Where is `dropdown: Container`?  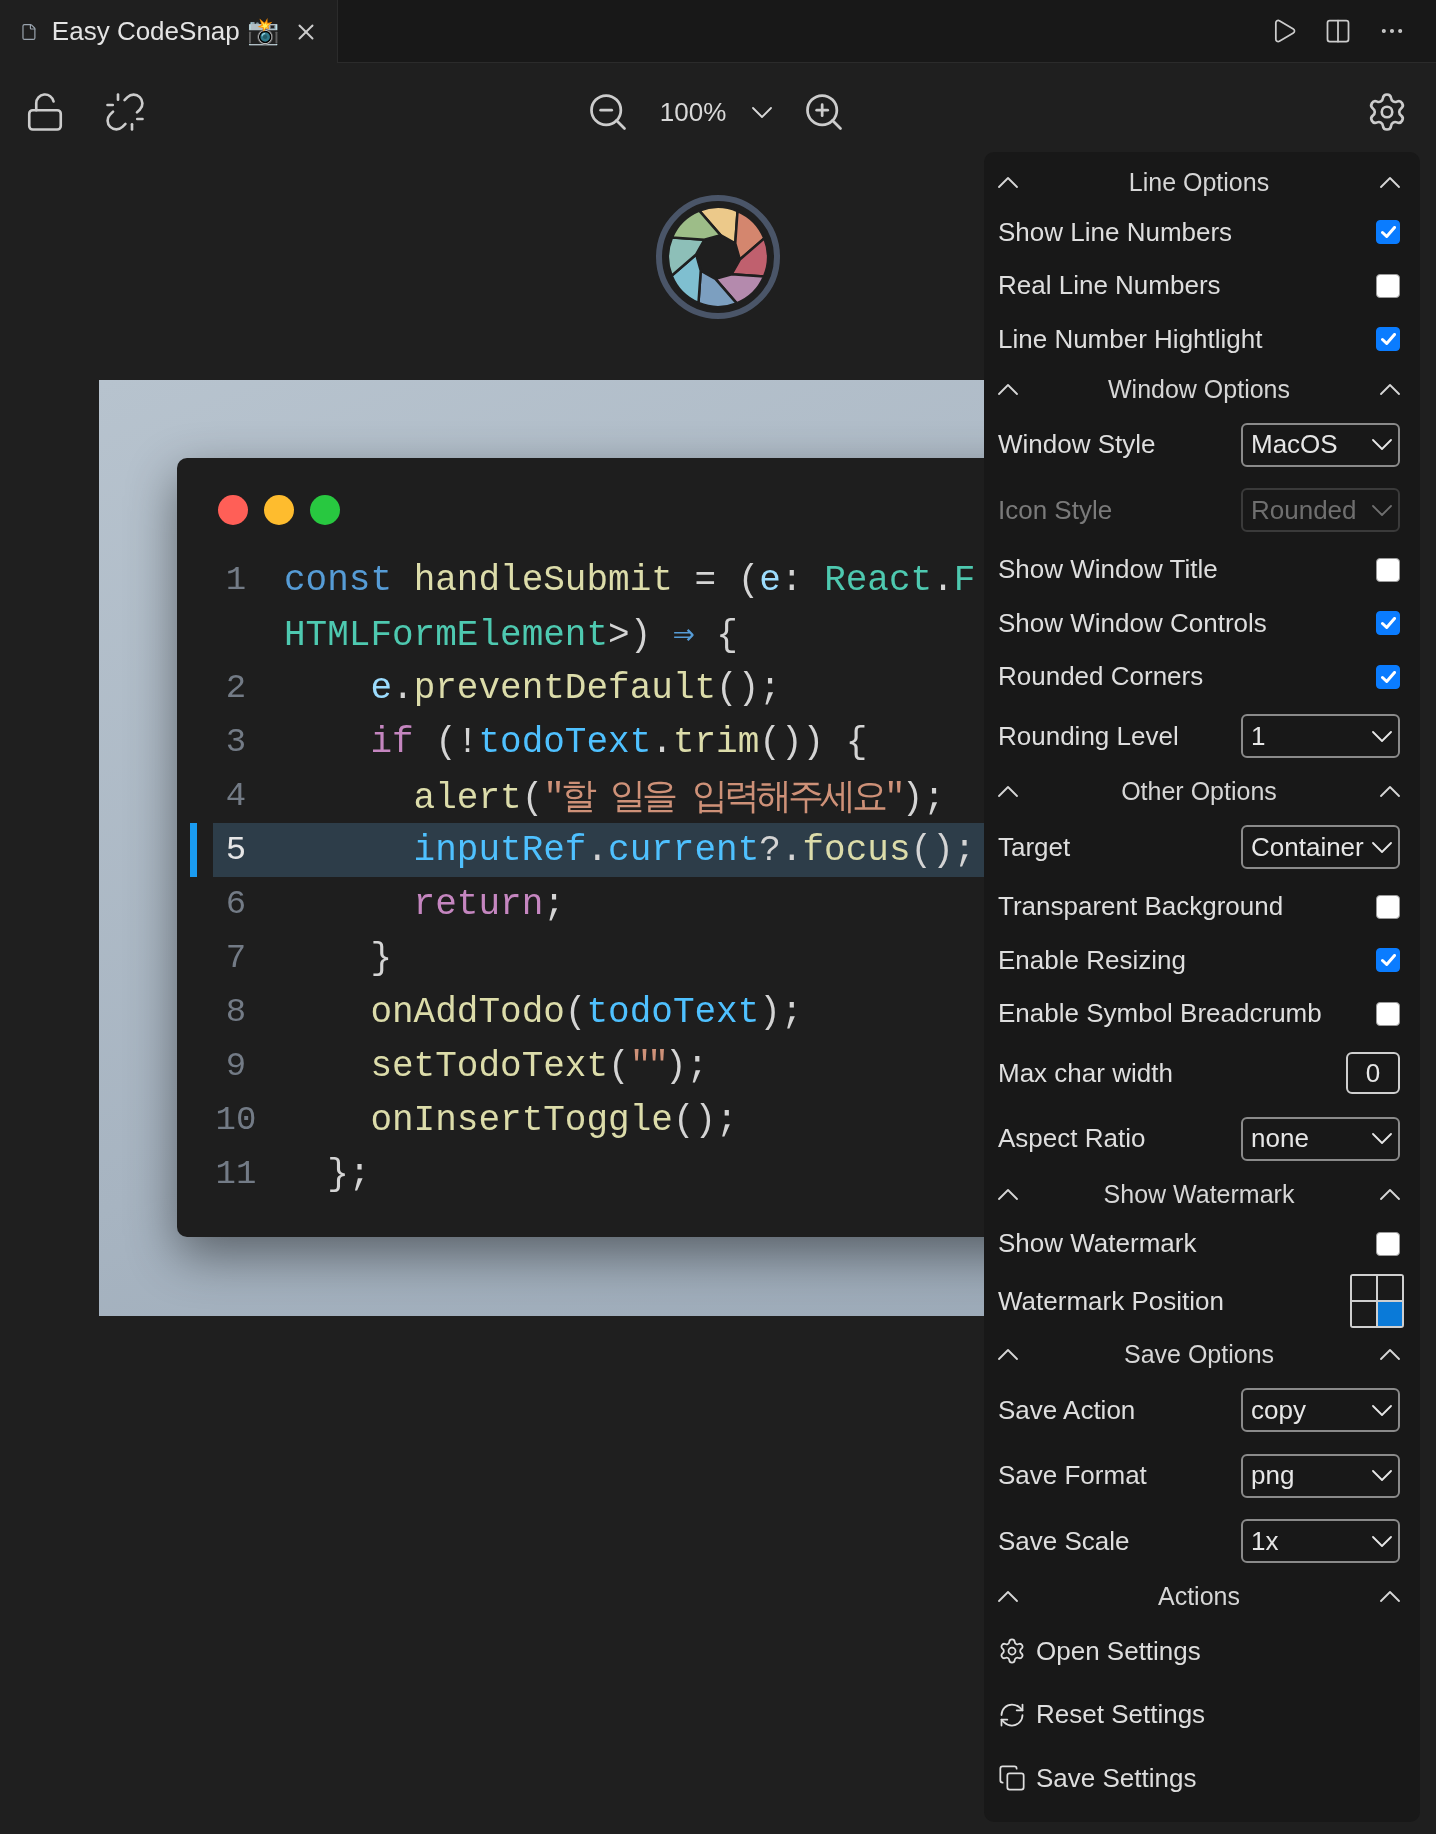 dropdown: Container is located at coordinates (1320, 847).